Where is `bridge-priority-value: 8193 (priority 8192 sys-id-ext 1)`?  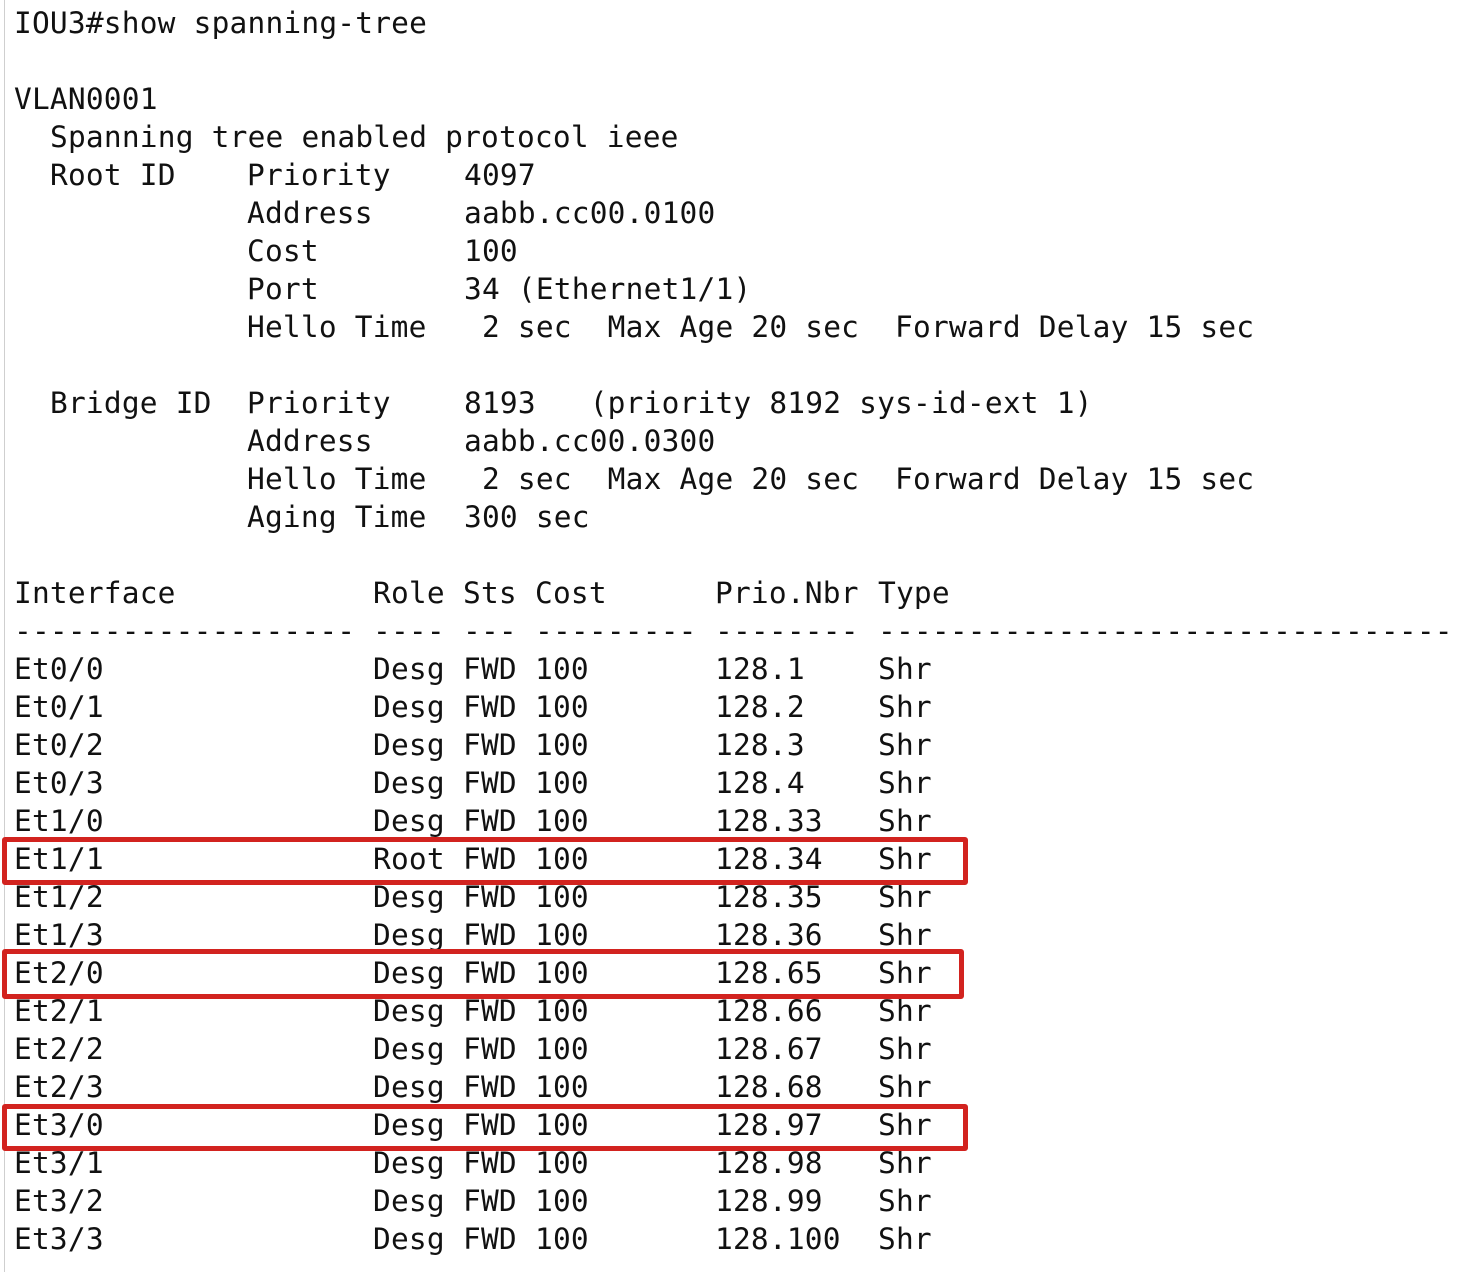
bridge-priority-value: 8193 (priority 8192 sys-id-ext 1) is located at coordinates (778, 403).